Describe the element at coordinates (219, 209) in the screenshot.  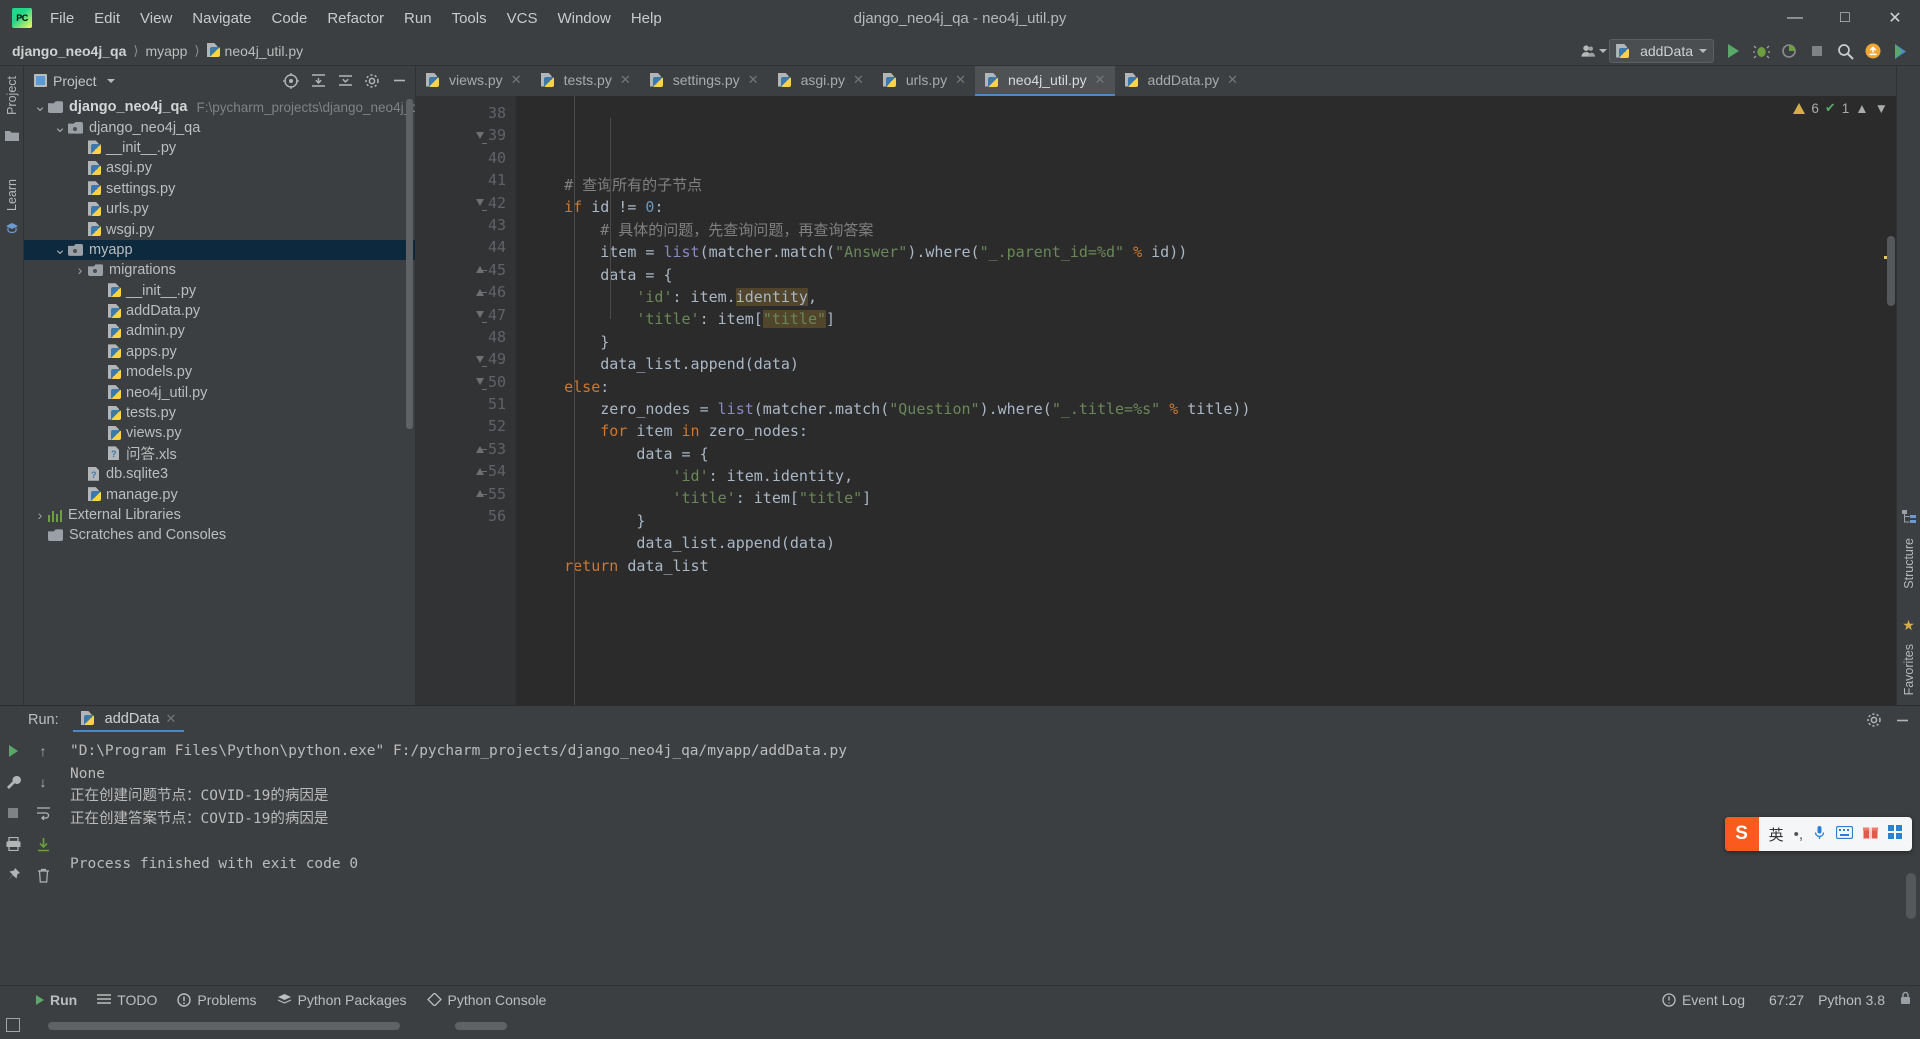
I see `tree-item: urls.py` at that location.